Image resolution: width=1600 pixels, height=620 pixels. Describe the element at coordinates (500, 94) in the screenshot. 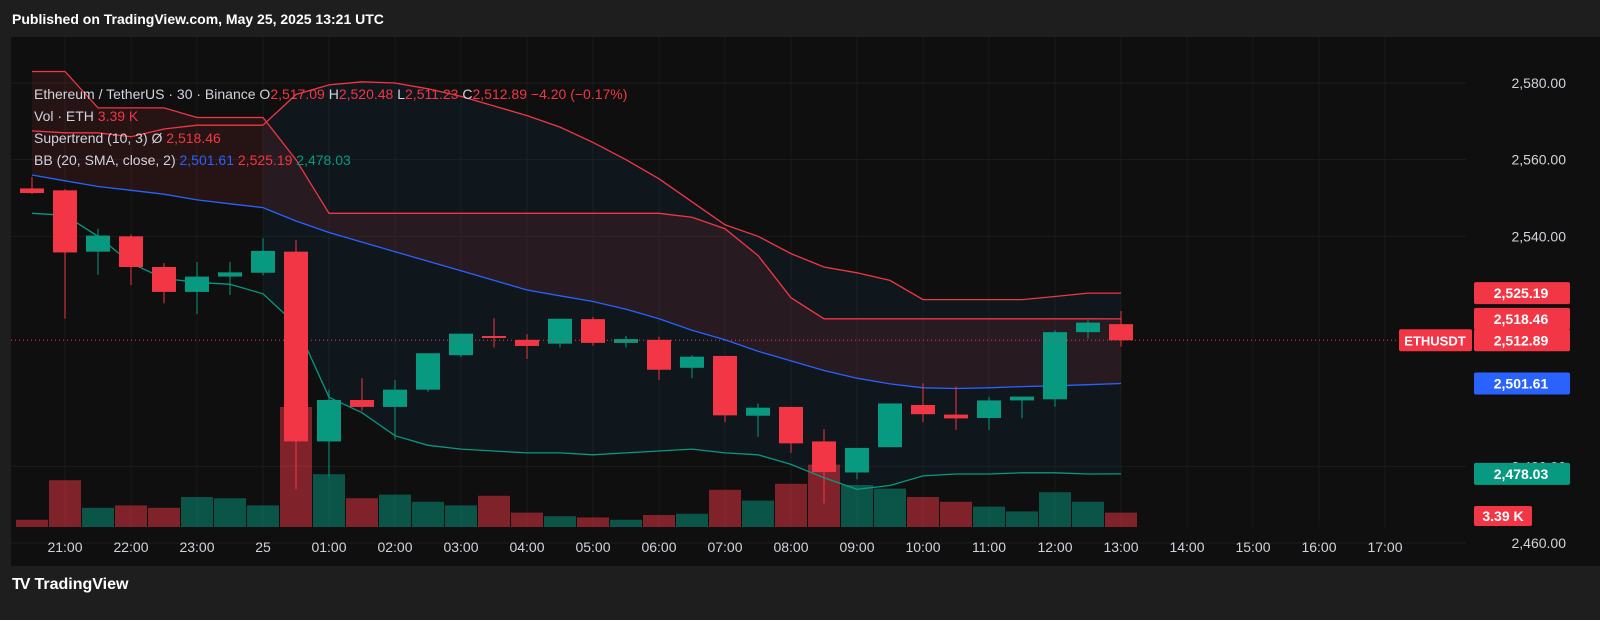

I see `legend-close: 2,512.89` at that location.